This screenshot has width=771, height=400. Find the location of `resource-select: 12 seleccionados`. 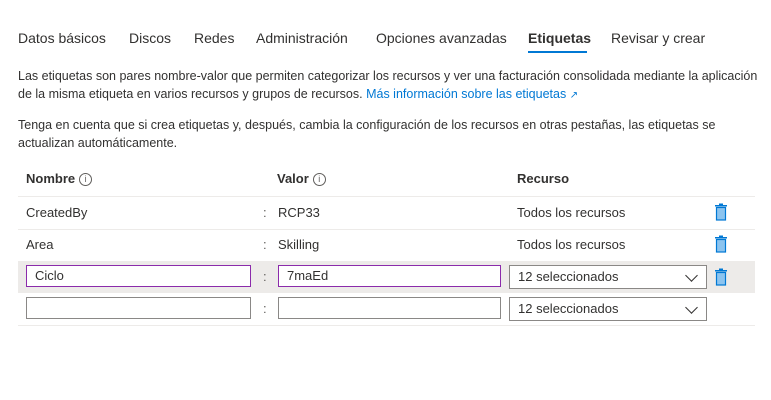

resource-select: 12 seleccionados is located at coordinates (608, 277).